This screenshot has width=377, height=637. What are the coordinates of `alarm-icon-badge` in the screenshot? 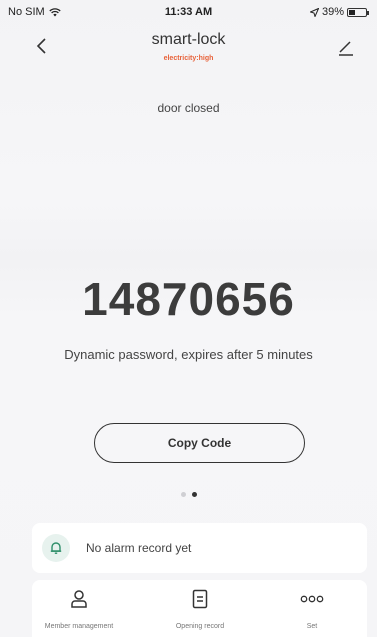 It's located at (56, 548).